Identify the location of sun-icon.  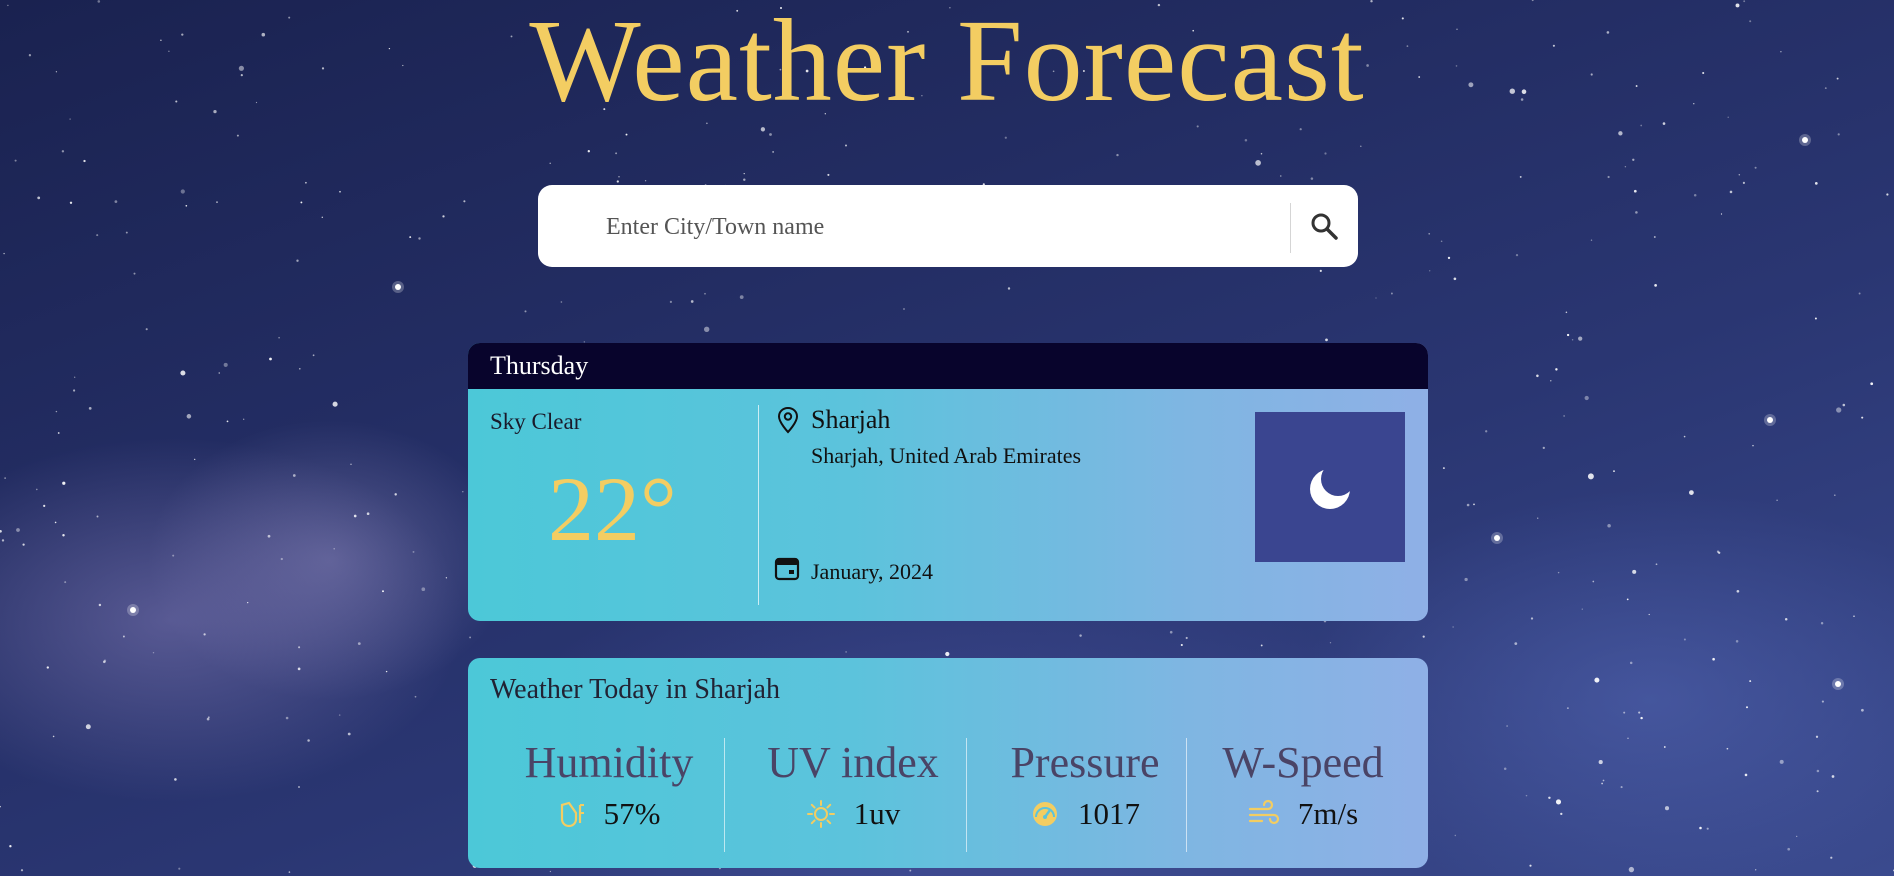
(820, 814).